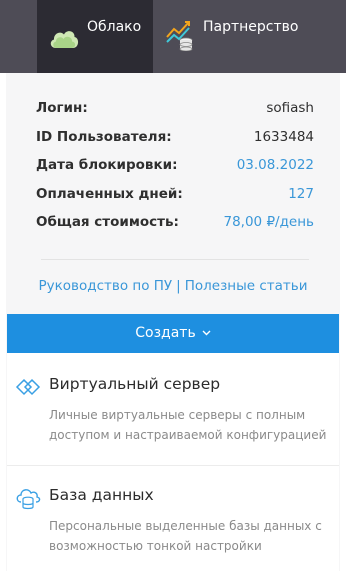  I want to click on tab-partnership-label: Партнерство, so click(251, 27).